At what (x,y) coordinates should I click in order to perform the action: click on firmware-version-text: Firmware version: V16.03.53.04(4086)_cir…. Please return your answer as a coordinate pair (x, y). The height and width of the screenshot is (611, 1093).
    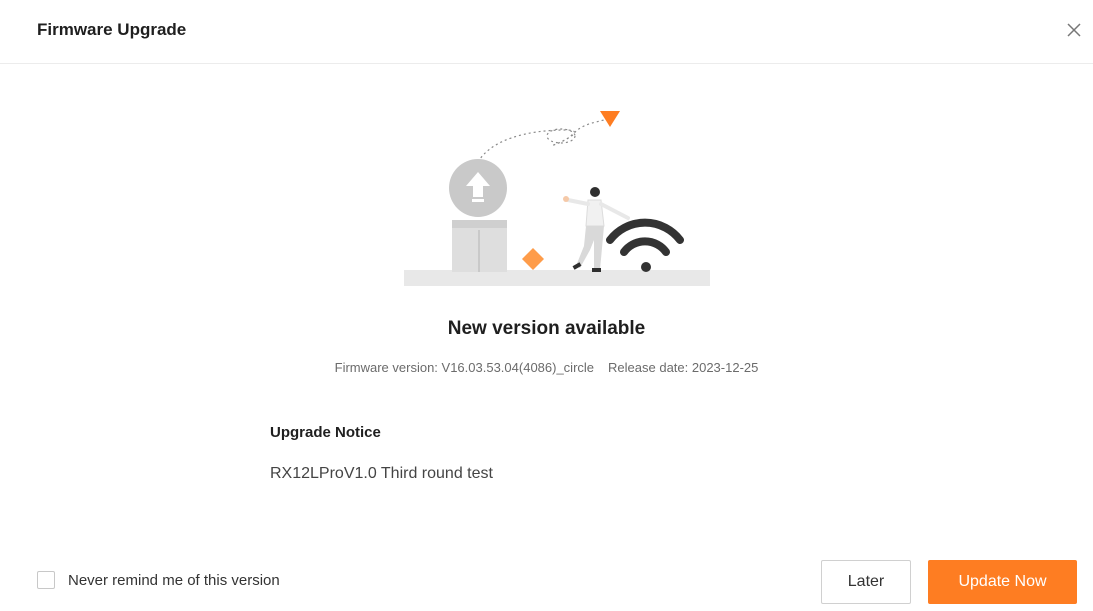
    Looking at the image, I should click on (464, 367).